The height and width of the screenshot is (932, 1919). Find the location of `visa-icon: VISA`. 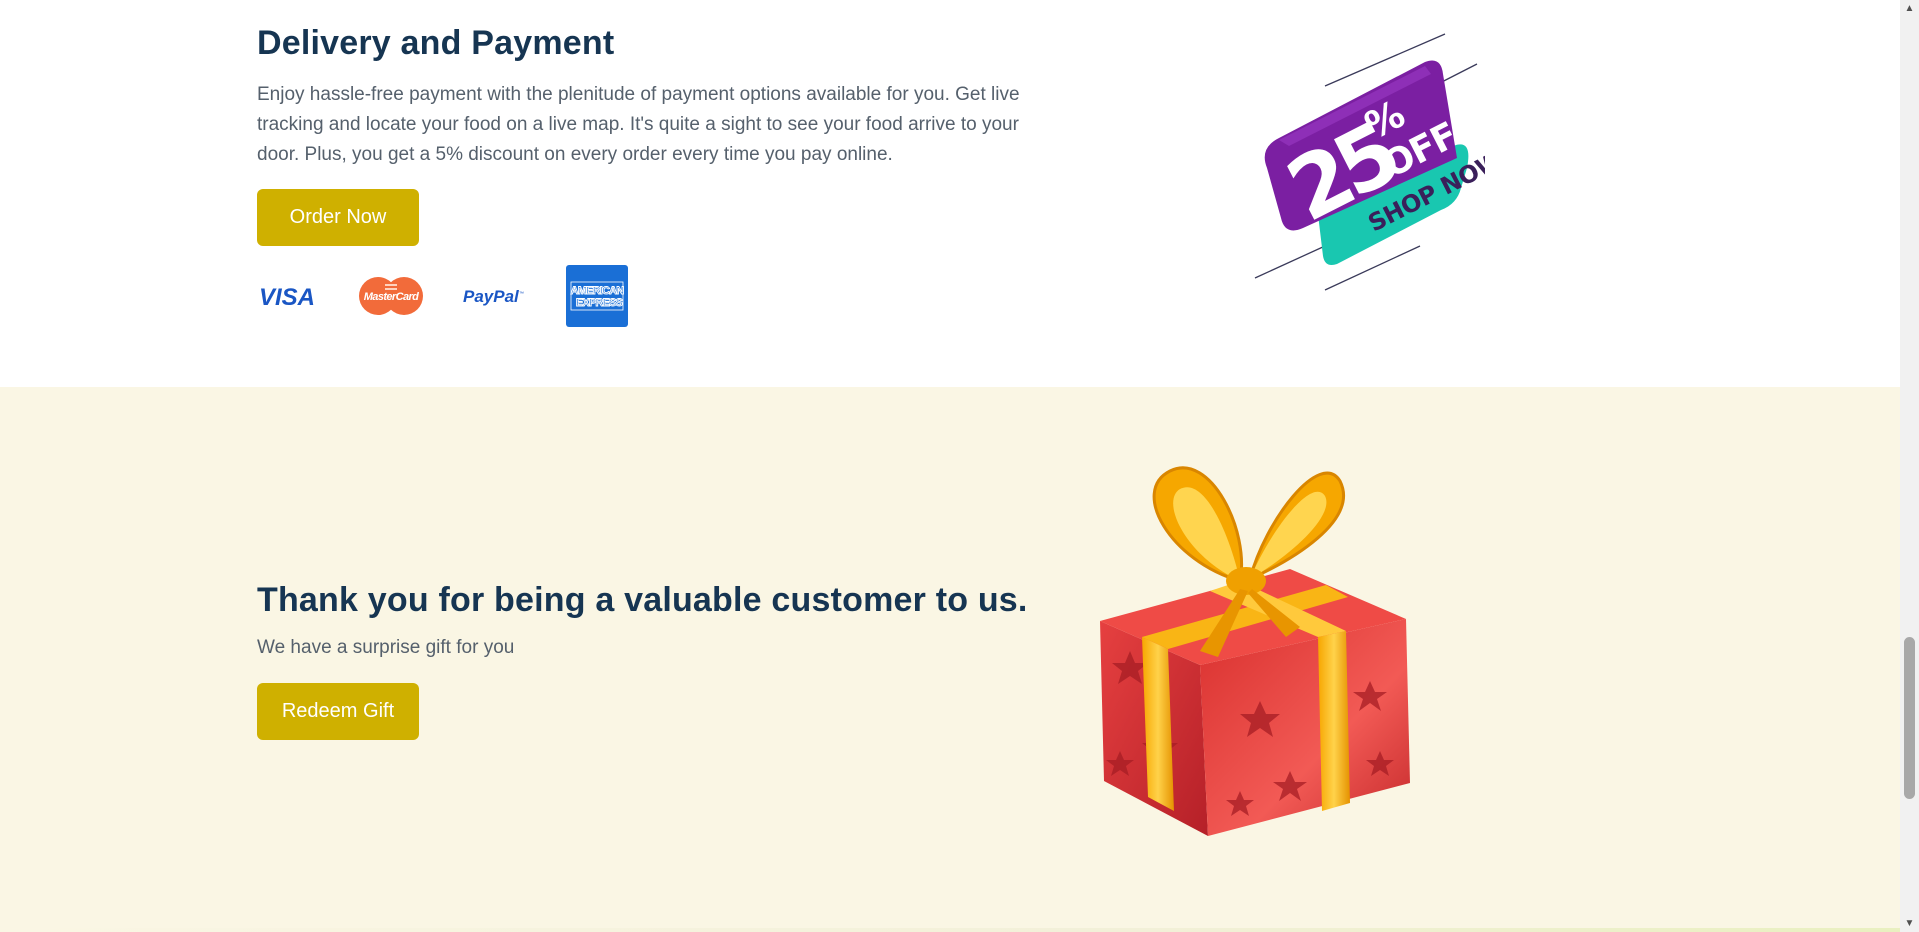

visa-icon: VISA is located at coordinates (287, 297).